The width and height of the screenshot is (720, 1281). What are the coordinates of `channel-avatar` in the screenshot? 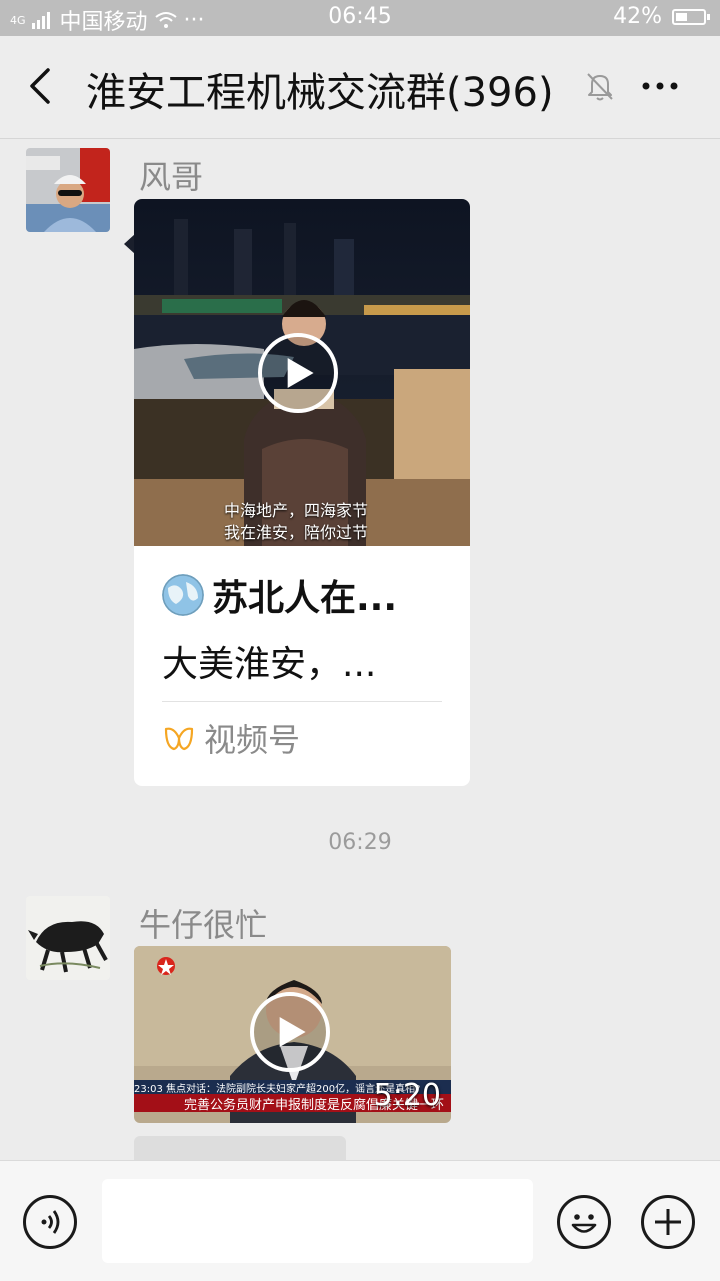 It's located at (183, 595).